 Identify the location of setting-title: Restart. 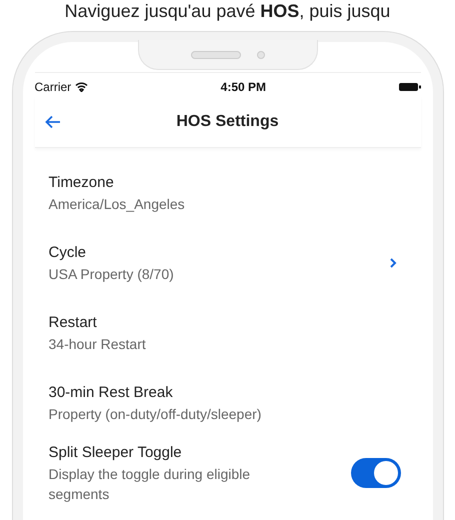
(73, 322).